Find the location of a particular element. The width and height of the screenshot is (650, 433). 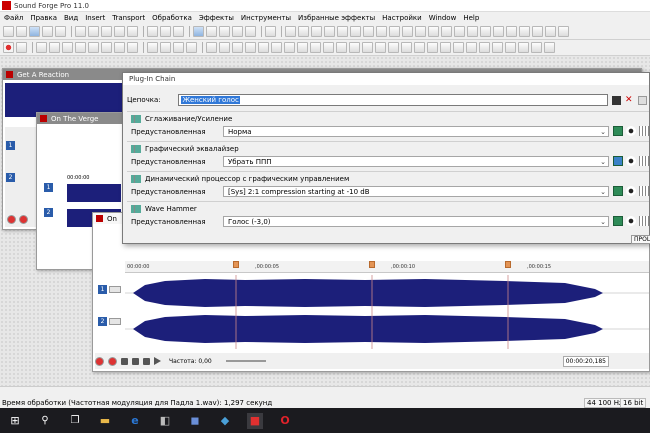

chain-name-input: Женский голос is located at coordinates (393, 100).